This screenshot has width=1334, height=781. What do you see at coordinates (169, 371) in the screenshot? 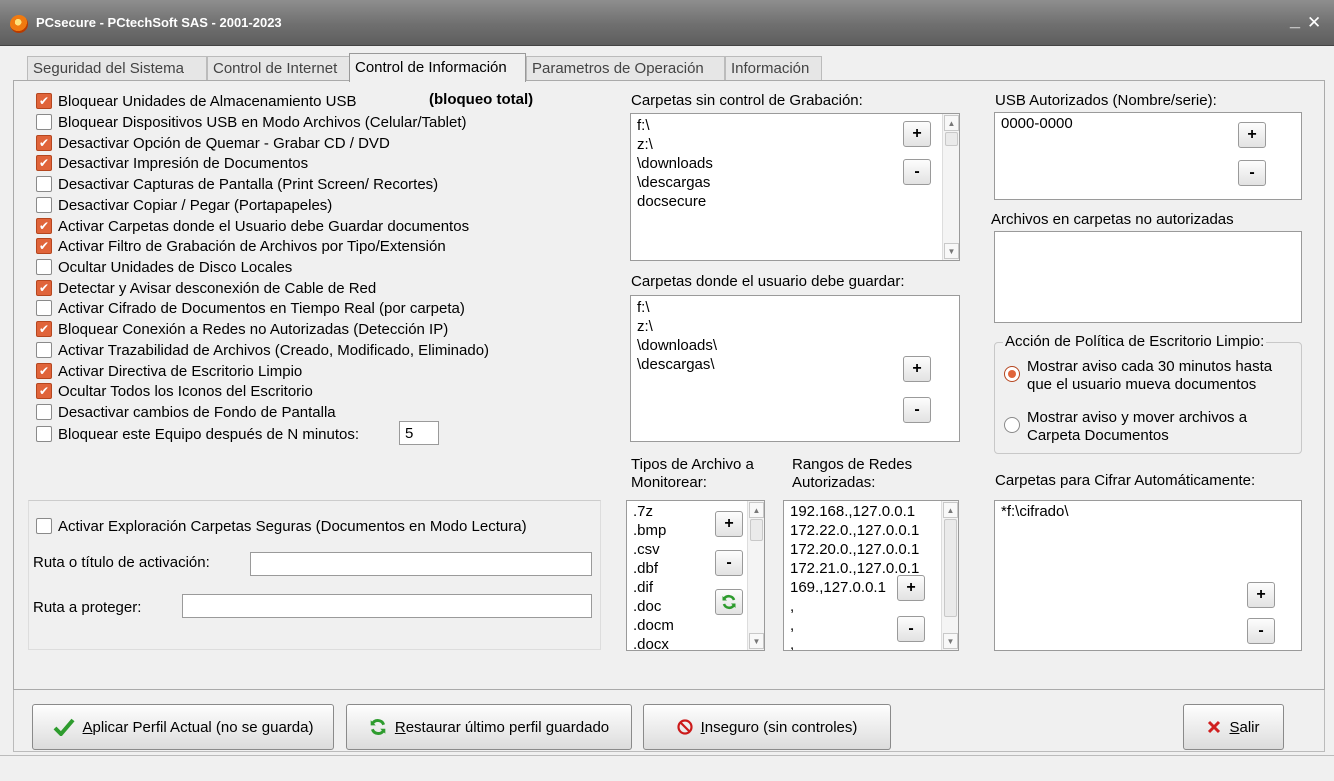
I see `option-checkbox: ✔ Activar Directiva de Escritorio Limpio` at bounding box center [169, 371].